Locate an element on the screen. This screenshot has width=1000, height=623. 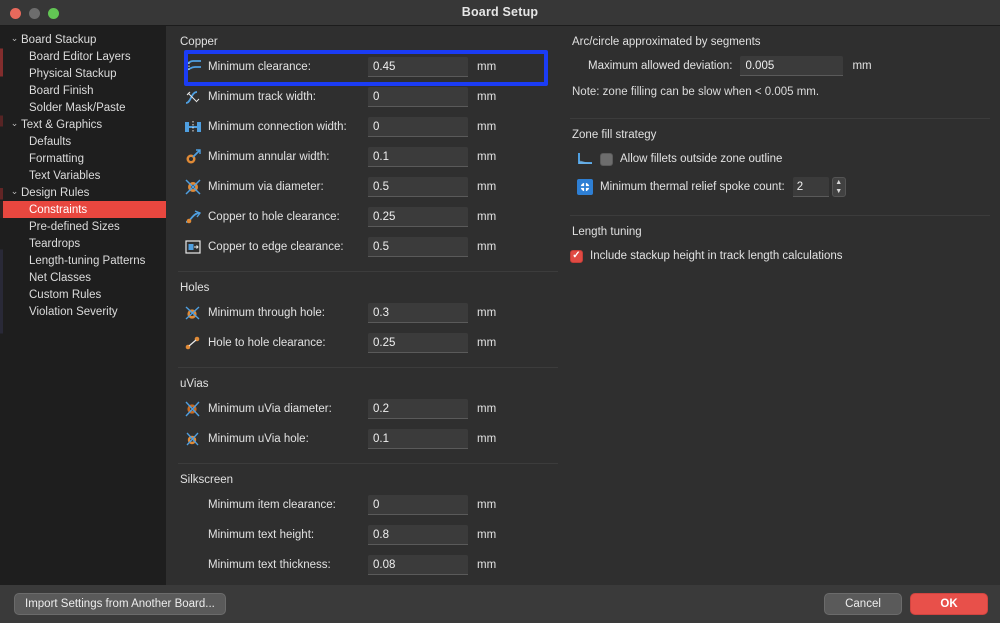
fillet-icon is located at coordinates (585, 159).